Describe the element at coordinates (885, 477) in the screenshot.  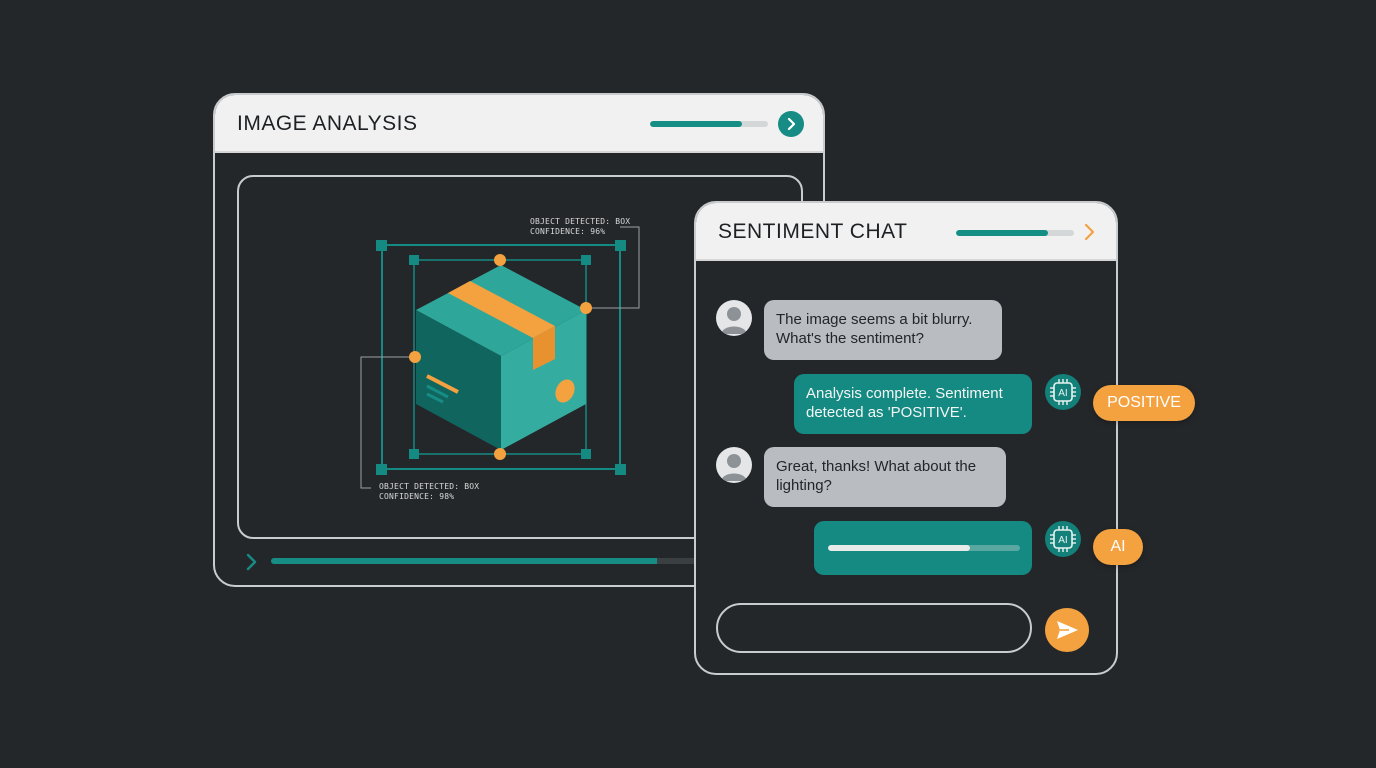
I see `message-bubble-user: Great, thanks! What about the lighting?` at that location.